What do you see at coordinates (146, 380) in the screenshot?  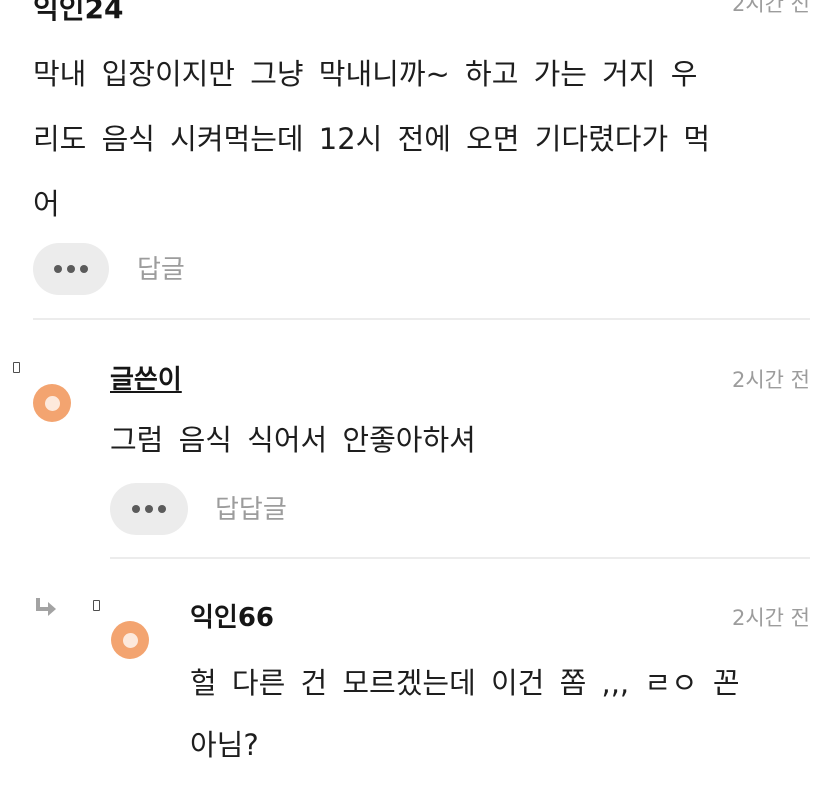 I see `comment-author: 글쓴이` at bounding box center [146, 380].